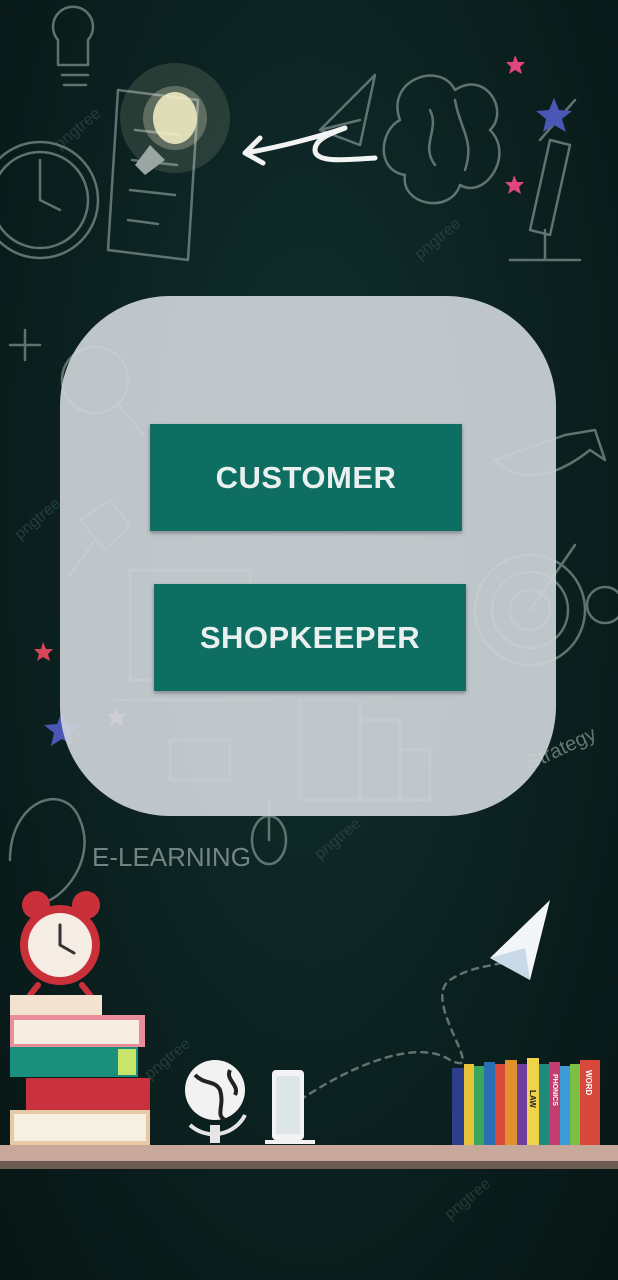 The width and height of the screenshot is (618, 1280). I want to click on e-learning-doodle-text: E-LEARNING, so click(171, 857).